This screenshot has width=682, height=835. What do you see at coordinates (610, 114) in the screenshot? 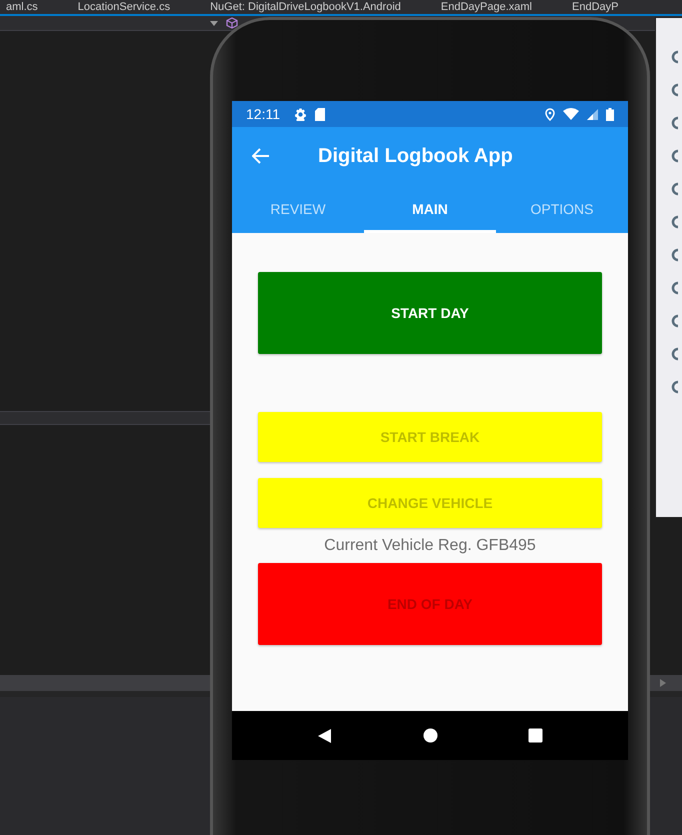
I see `battery-icon` at bounding box center [610, 114].